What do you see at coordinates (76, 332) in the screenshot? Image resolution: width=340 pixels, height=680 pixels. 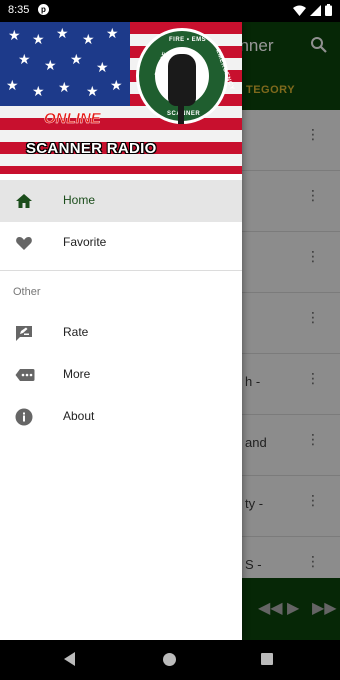 I see `drawer-item-label: Rate` at bounding box center [76, 332].